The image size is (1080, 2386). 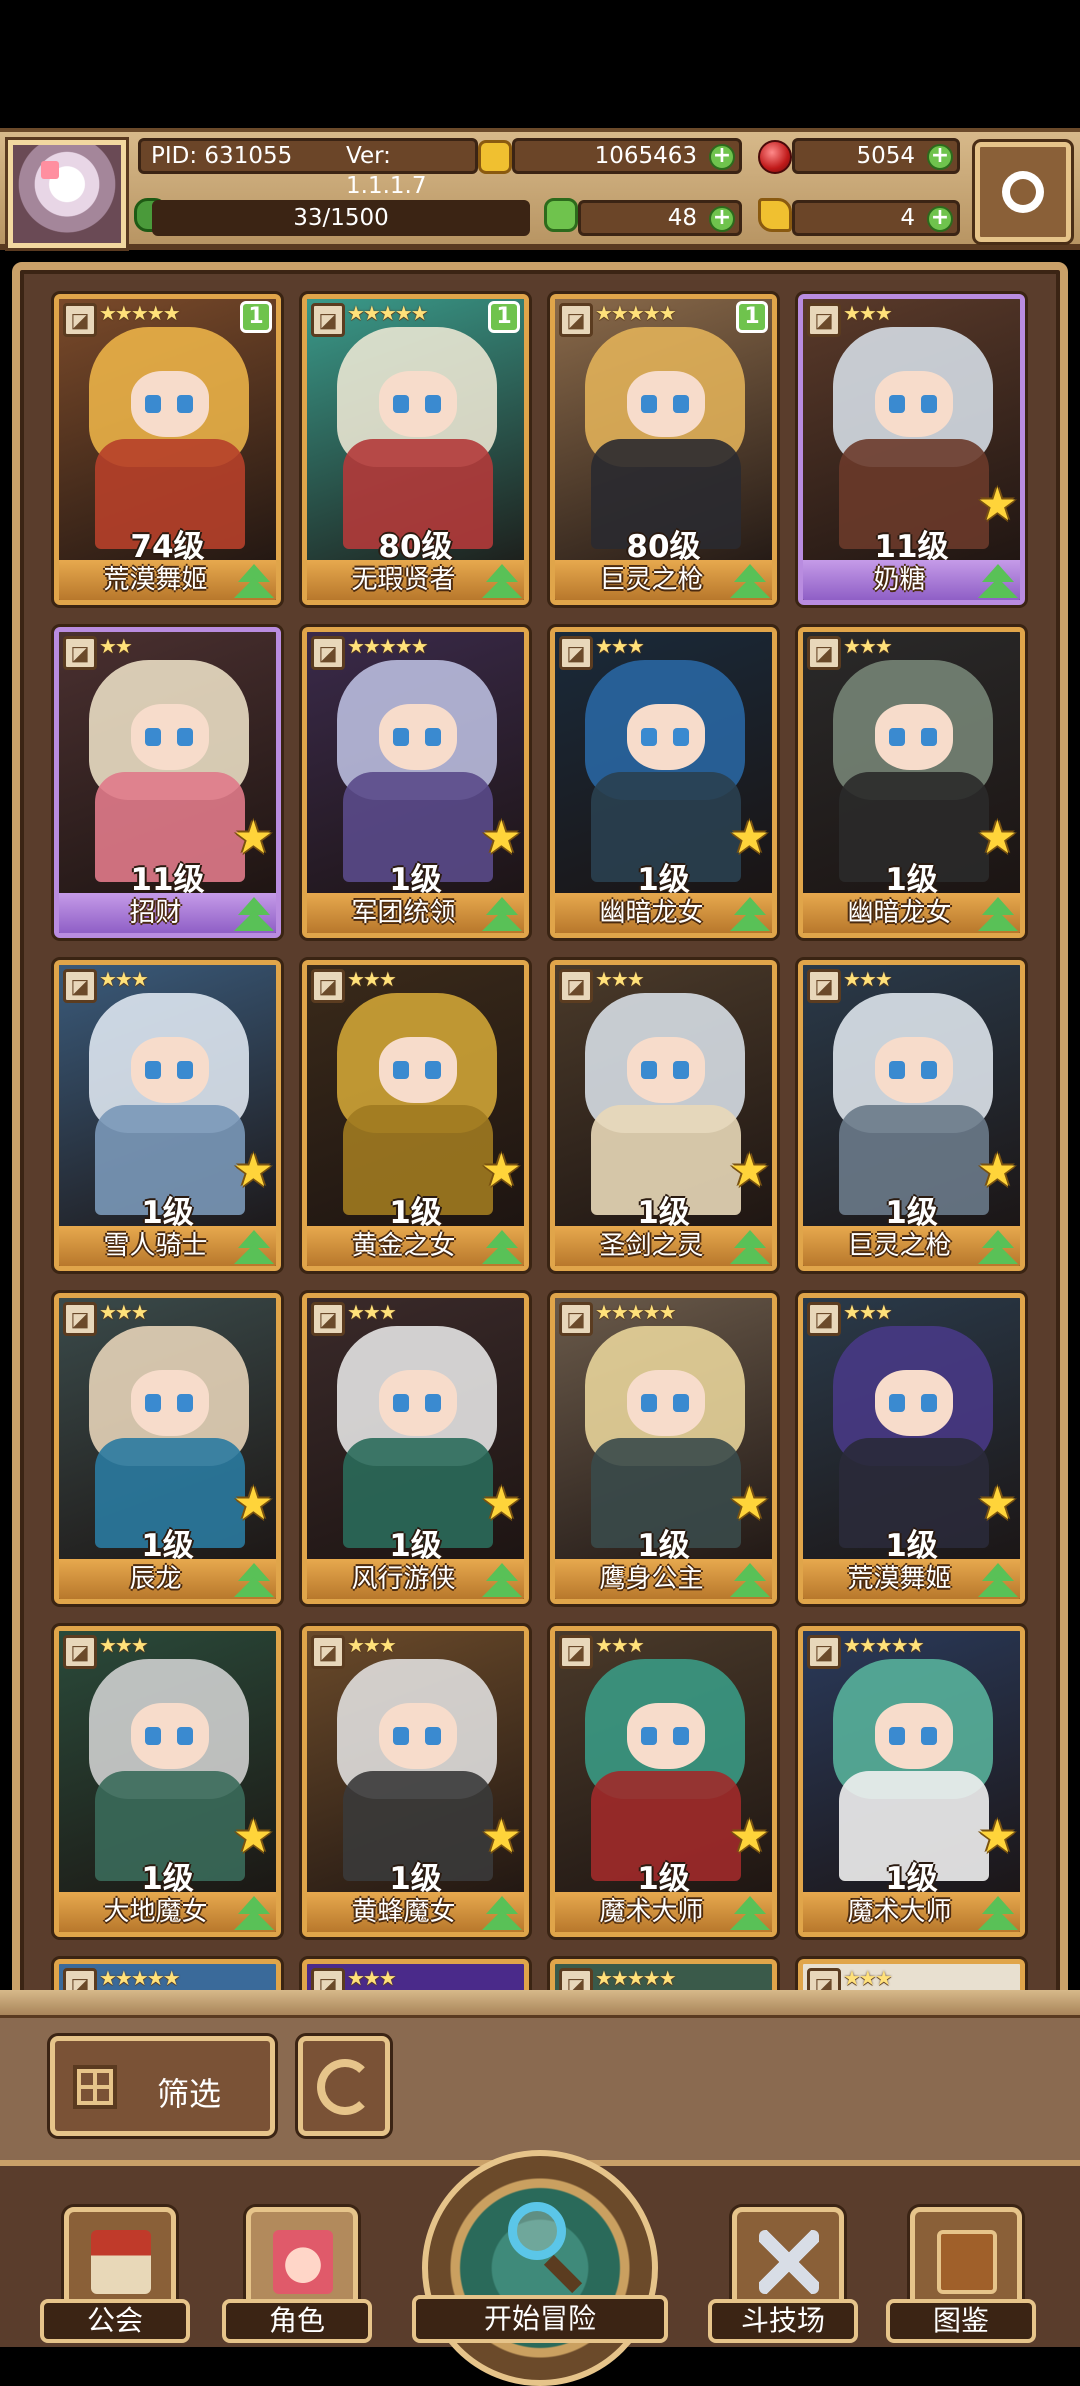 I want to click on add-gold-button: +, so click(x=722, y=157).